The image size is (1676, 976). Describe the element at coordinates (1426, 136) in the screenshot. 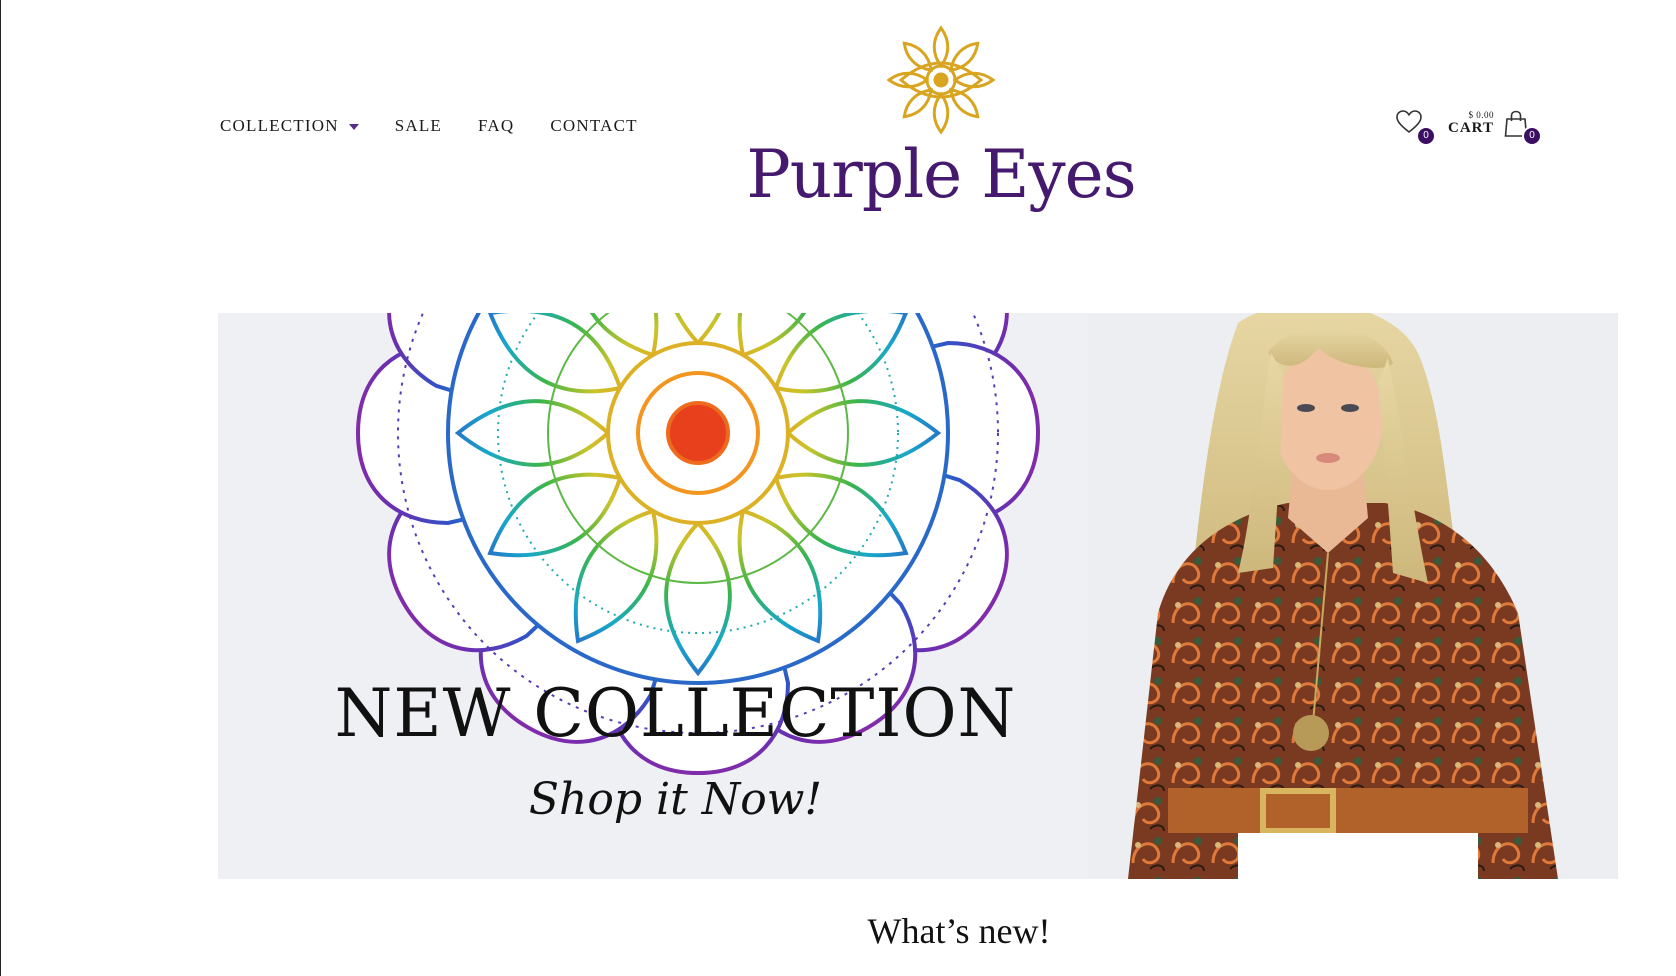

I see `wishlist-count-badge: 0` at that location.